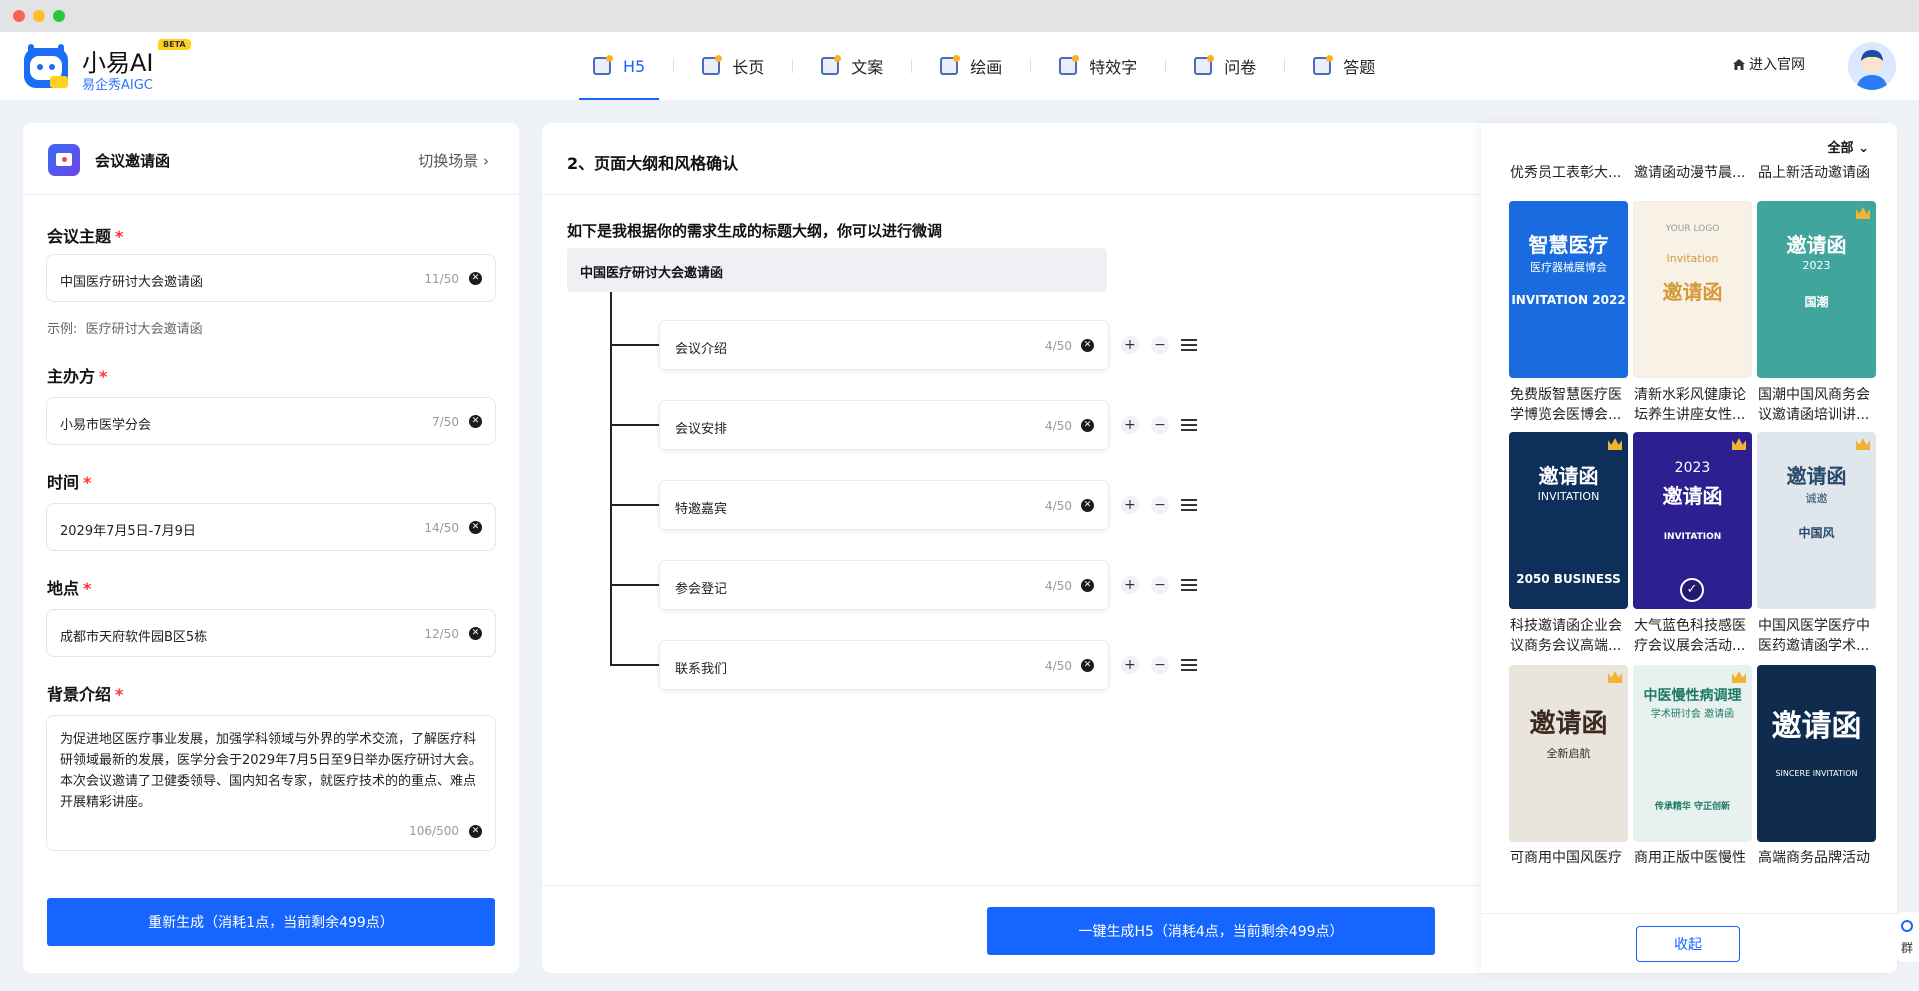  I want to click on tab-label: H5, so click(634, 66).